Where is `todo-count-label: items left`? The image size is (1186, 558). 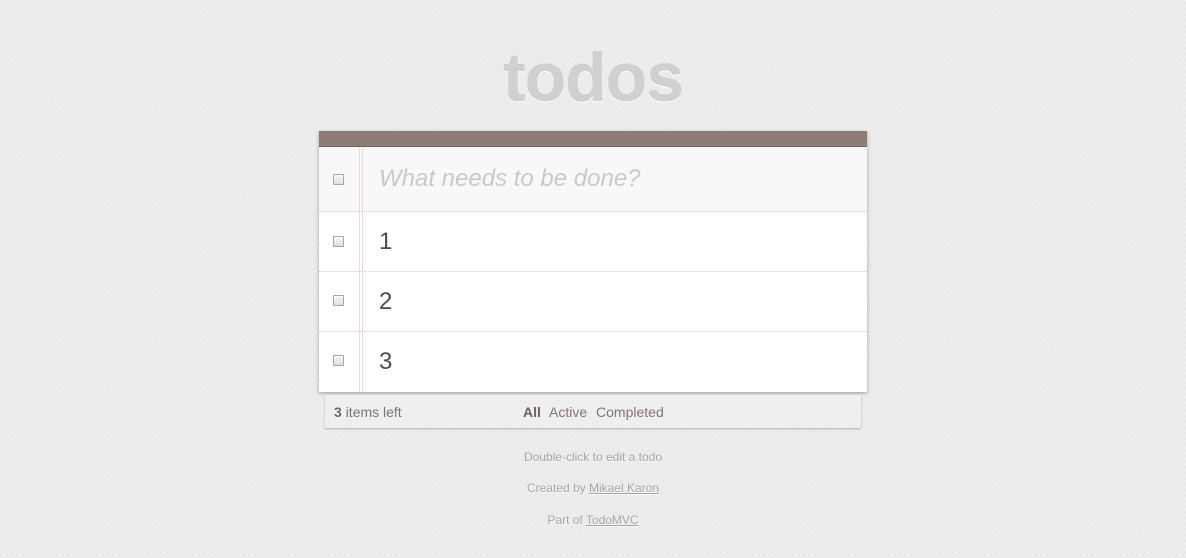
todo-count-label: items left is located at coordinates (373, 412).